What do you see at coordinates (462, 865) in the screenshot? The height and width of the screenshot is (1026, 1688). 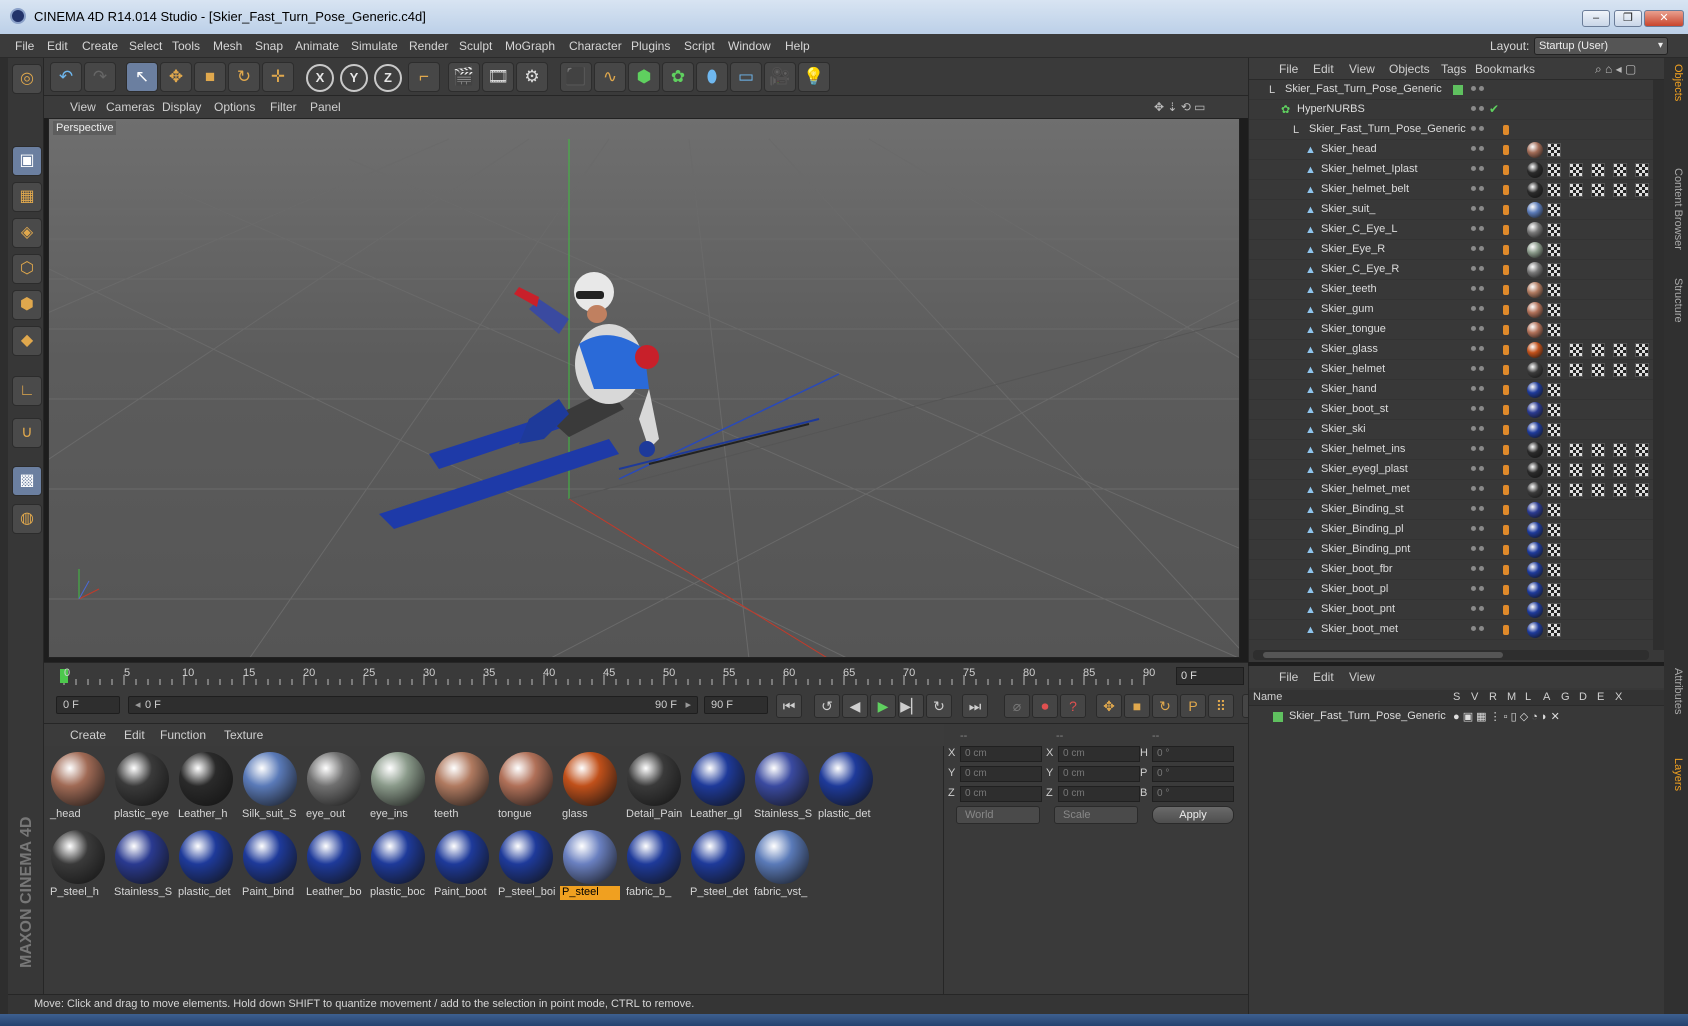 I see `material-swatch: Paint_boot` at bounding box center [462, 865].